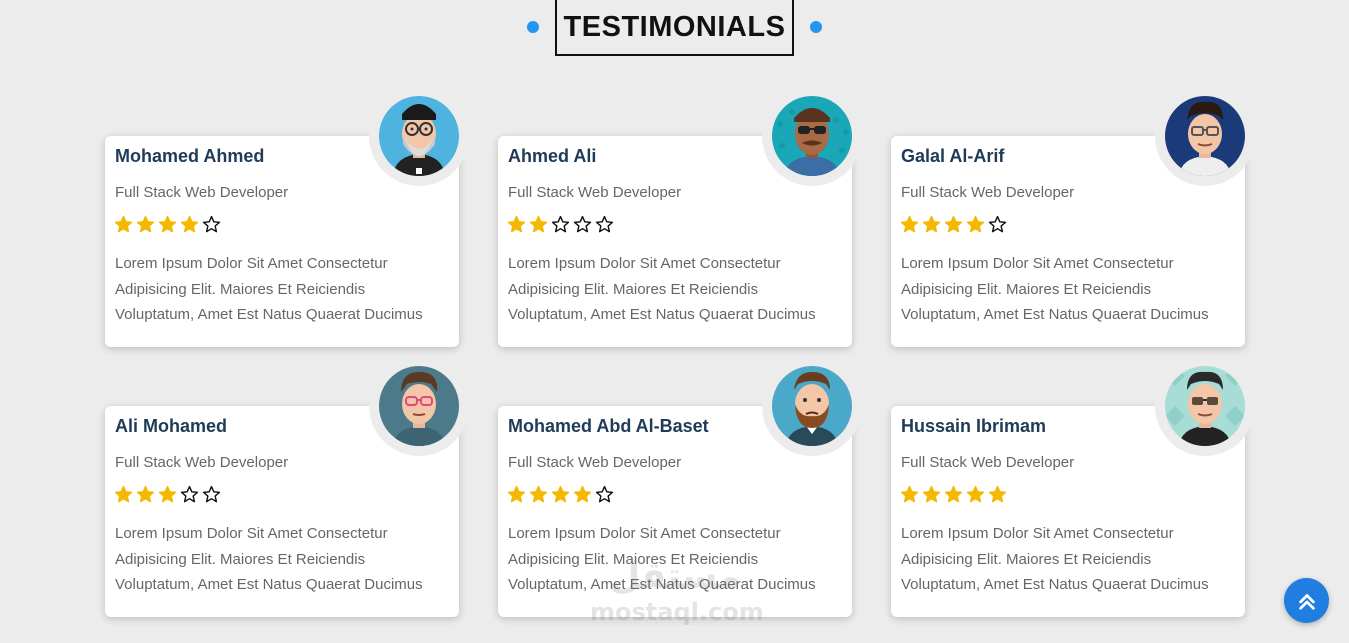  I want to click on man-with-dark-glasses-avatar-icon, so click(1205, 406).